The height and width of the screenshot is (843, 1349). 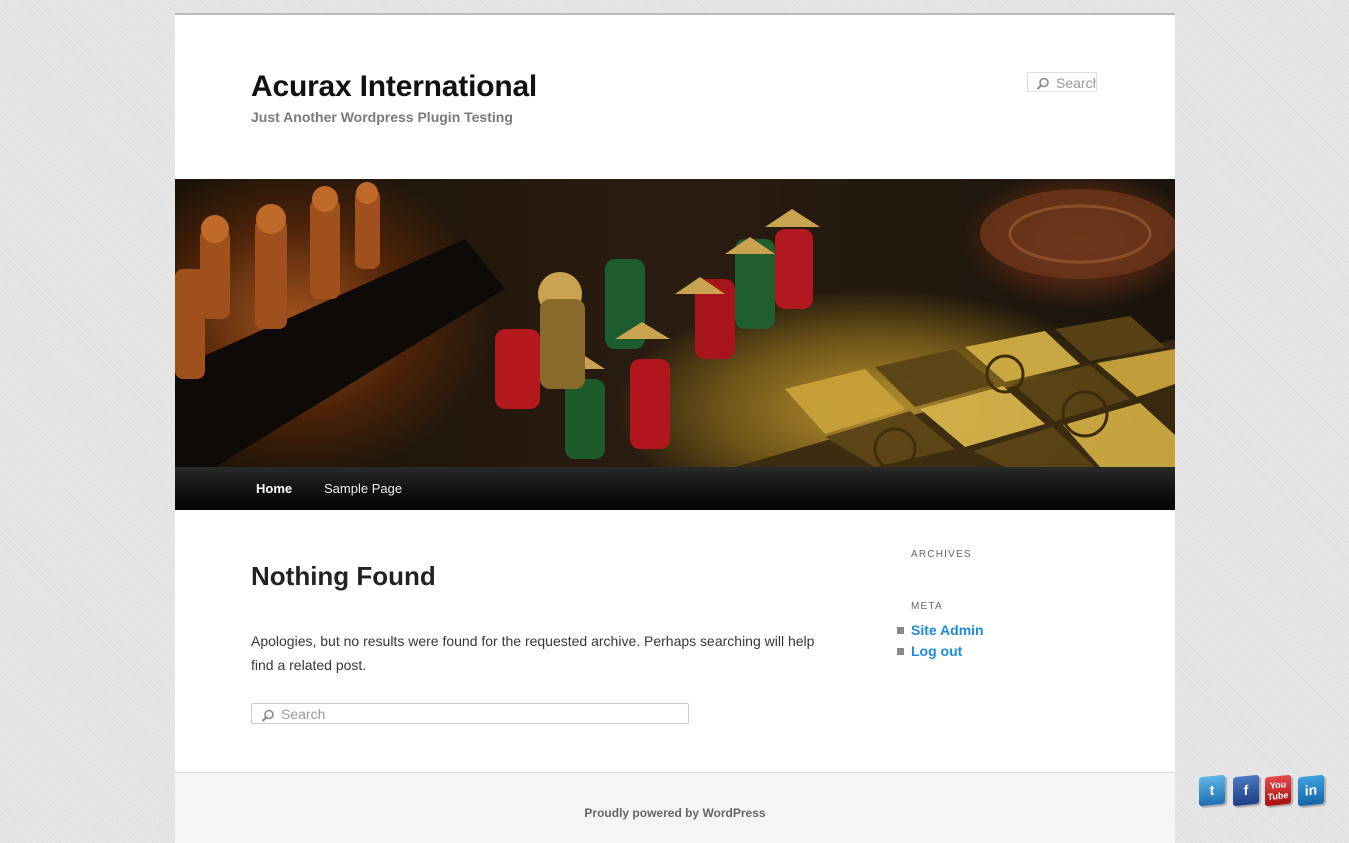 I want to click on content-search-form, so click(x=470, y=713).